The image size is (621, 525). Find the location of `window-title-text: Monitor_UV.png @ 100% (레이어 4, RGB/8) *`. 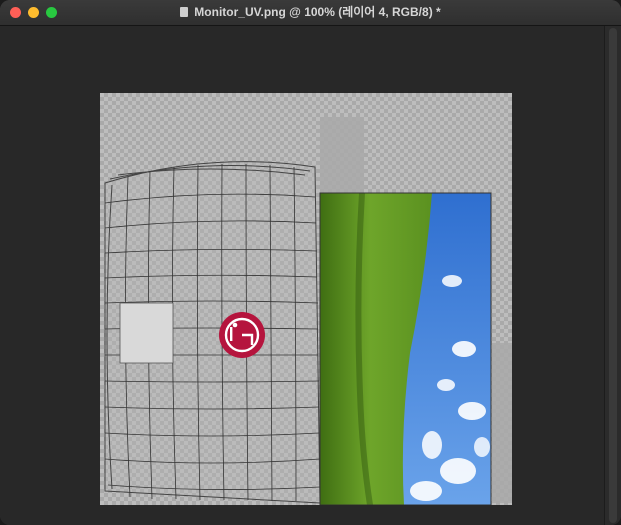

window-title-text: Monitor_UV.png @ 100% (레이어 4, RGB/8) * is located at coordinates (317, 12).